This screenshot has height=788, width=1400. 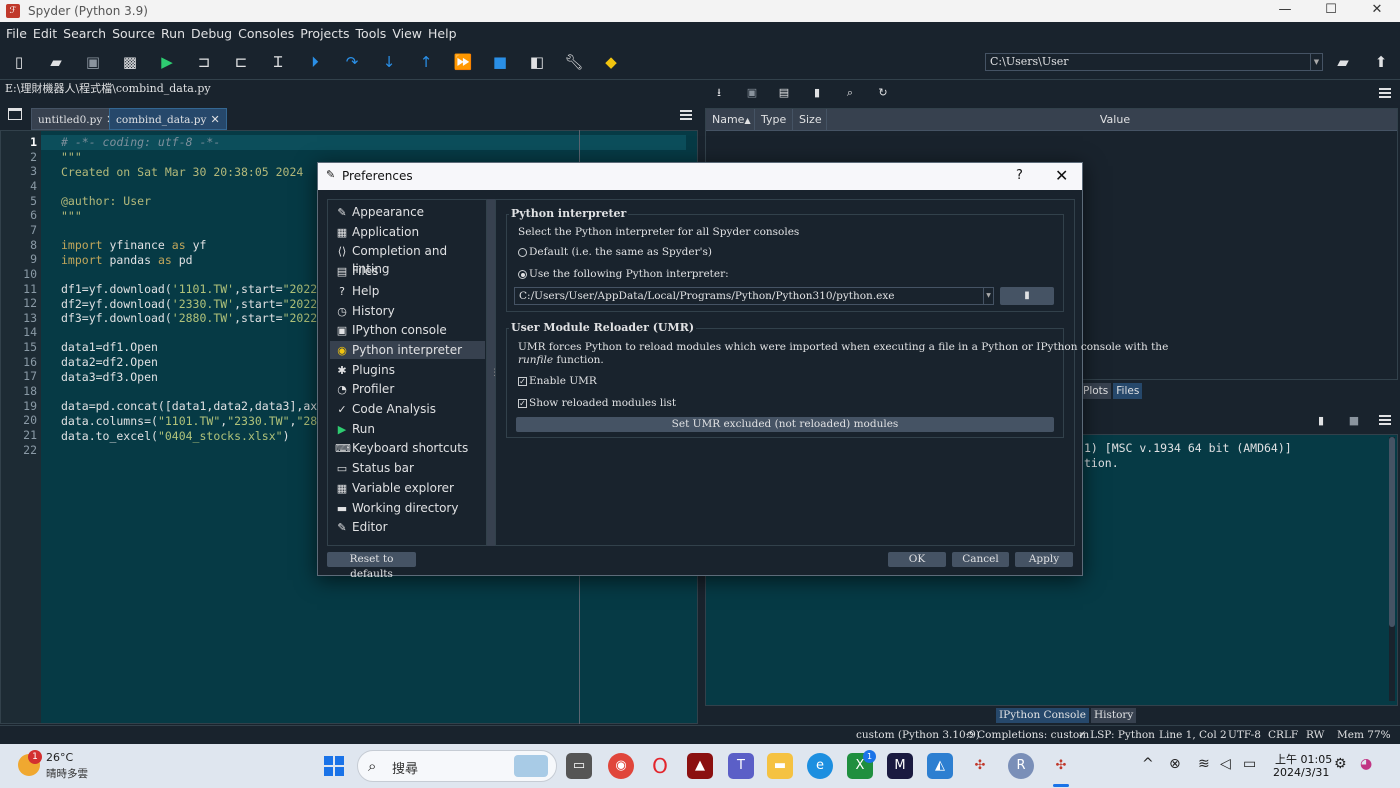 What do you see at coordinates (917, 559) in the screenshot?
I see `ok-button: OK` at bounding box center [917, 559].